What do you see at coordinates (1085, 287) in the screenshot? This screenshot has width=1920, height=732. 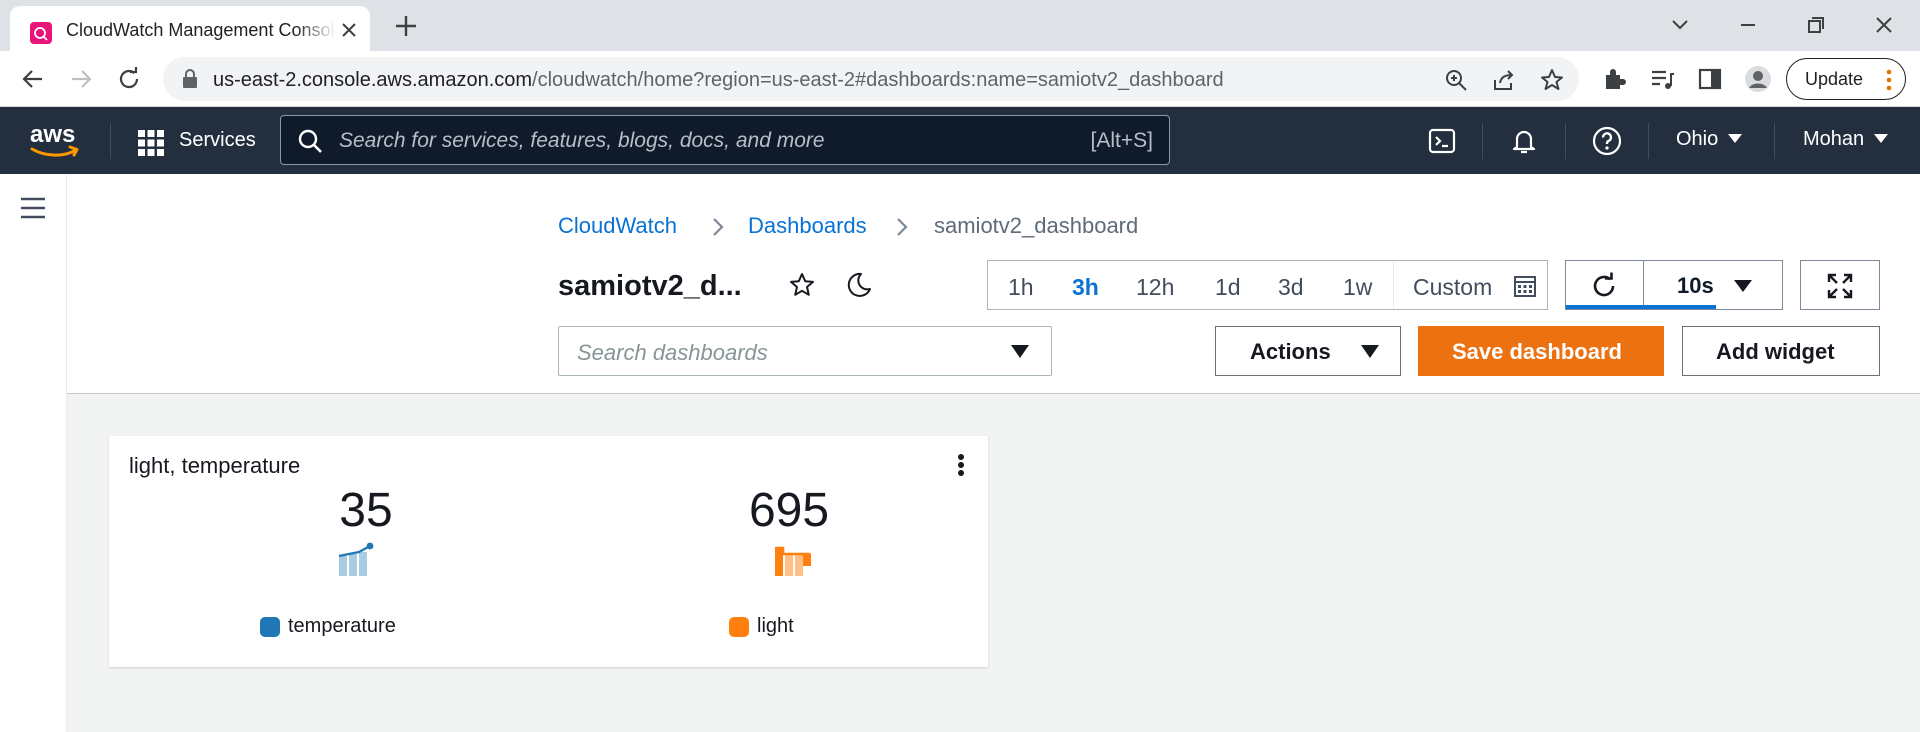 I see `time-range-3h: 3h` at bounding box center [1085, 287].